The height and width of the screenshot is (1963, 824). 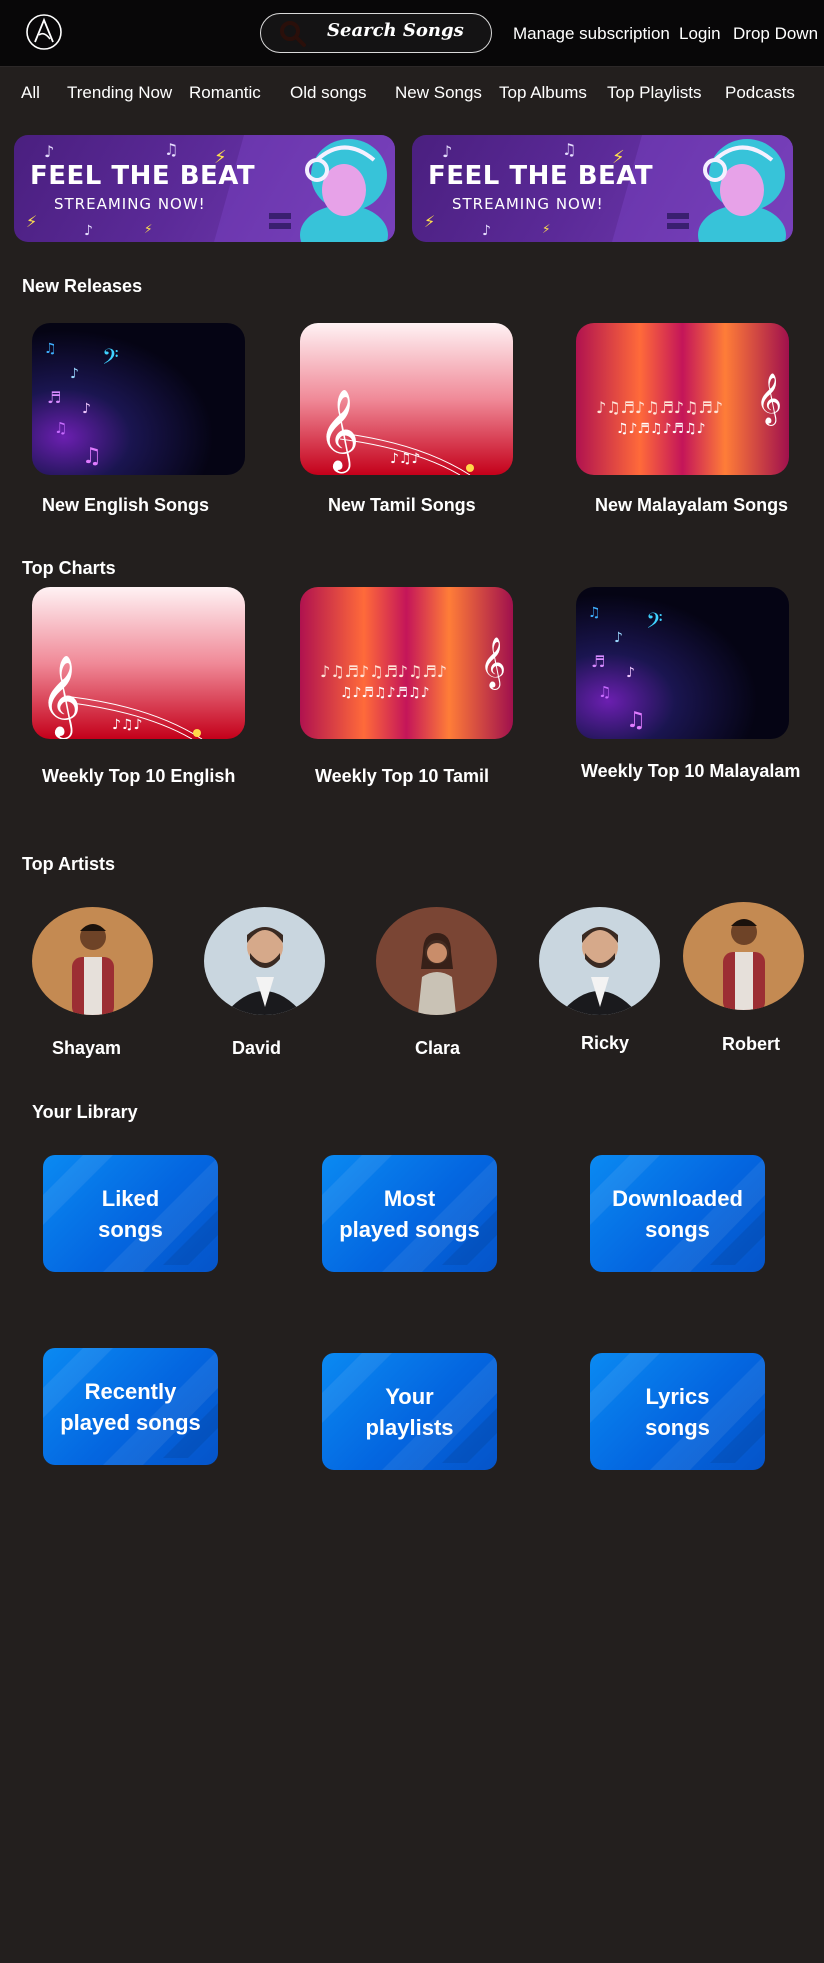 What do you see at coordinates (692, 505) in the screenshot?
I see `album-caption: New Malayalam Songs` at bounding box center [692, 505].